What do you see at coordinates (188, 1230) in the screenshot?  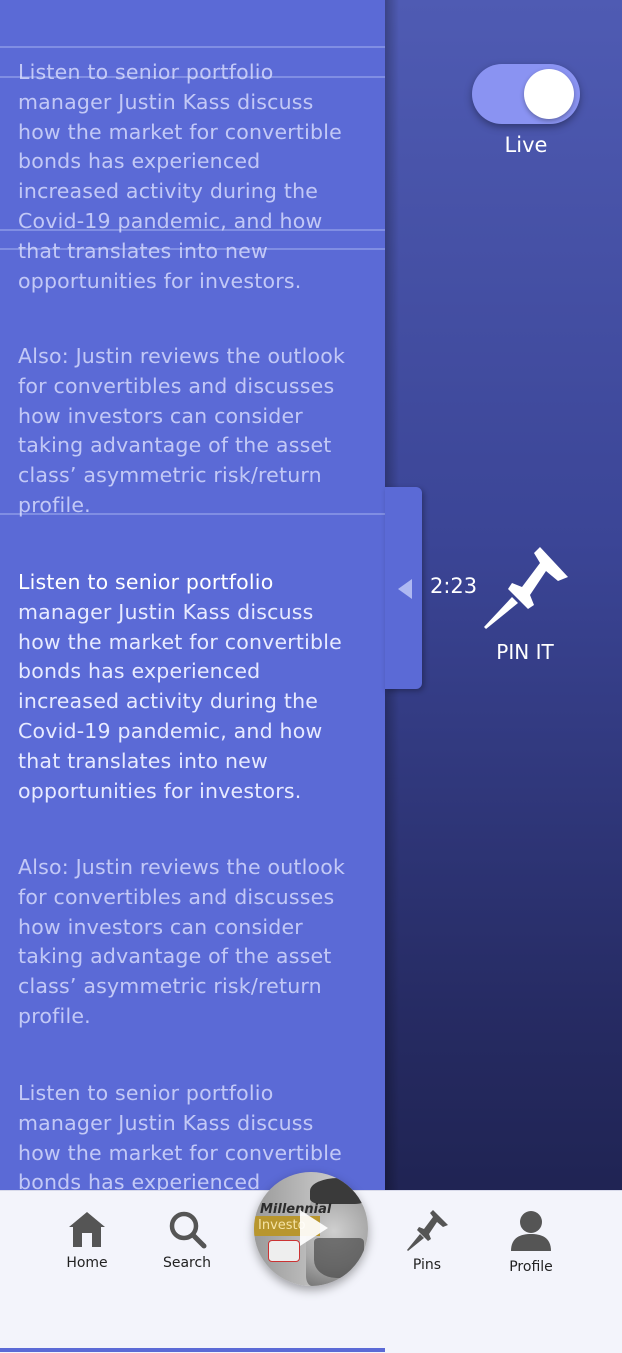 I see `search-icon` at bounding box center [188, 1230].